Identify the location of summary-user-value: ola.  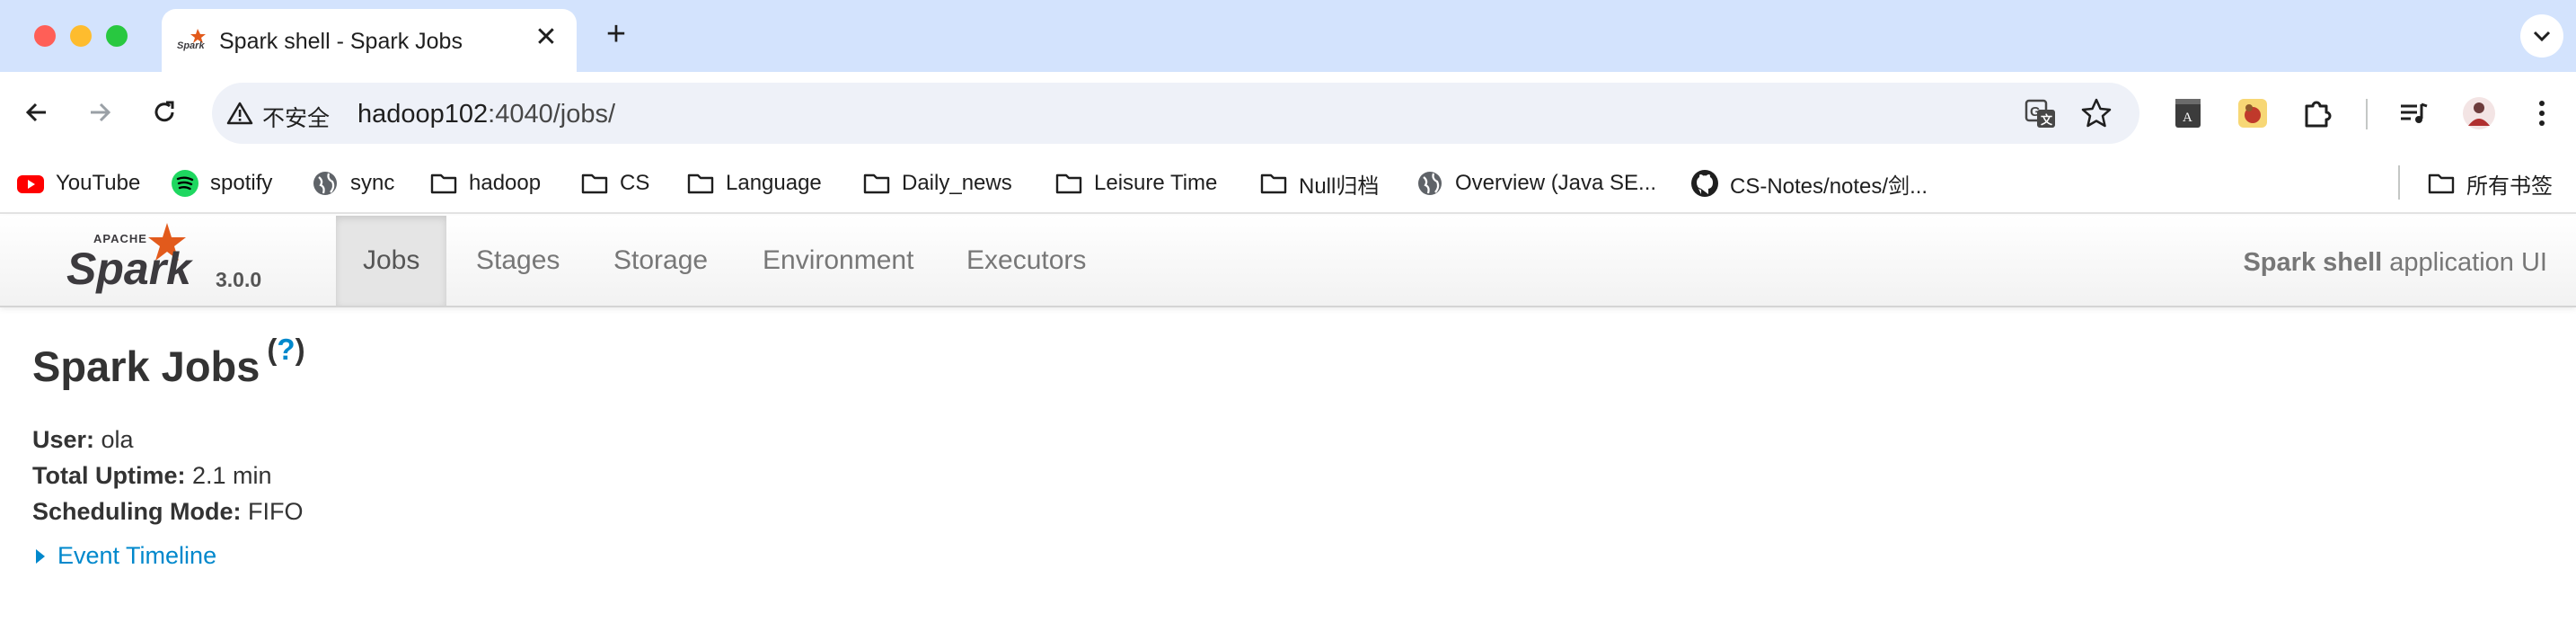
(114, 439).